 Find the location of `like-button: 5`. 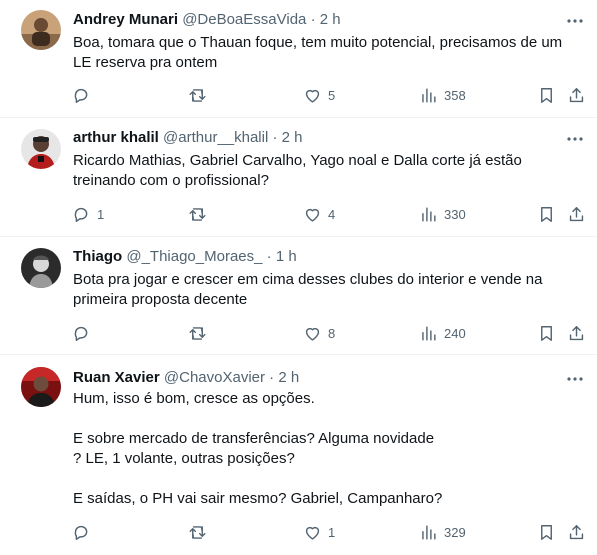

like-button: 5 is located at coordinates (319, 95).